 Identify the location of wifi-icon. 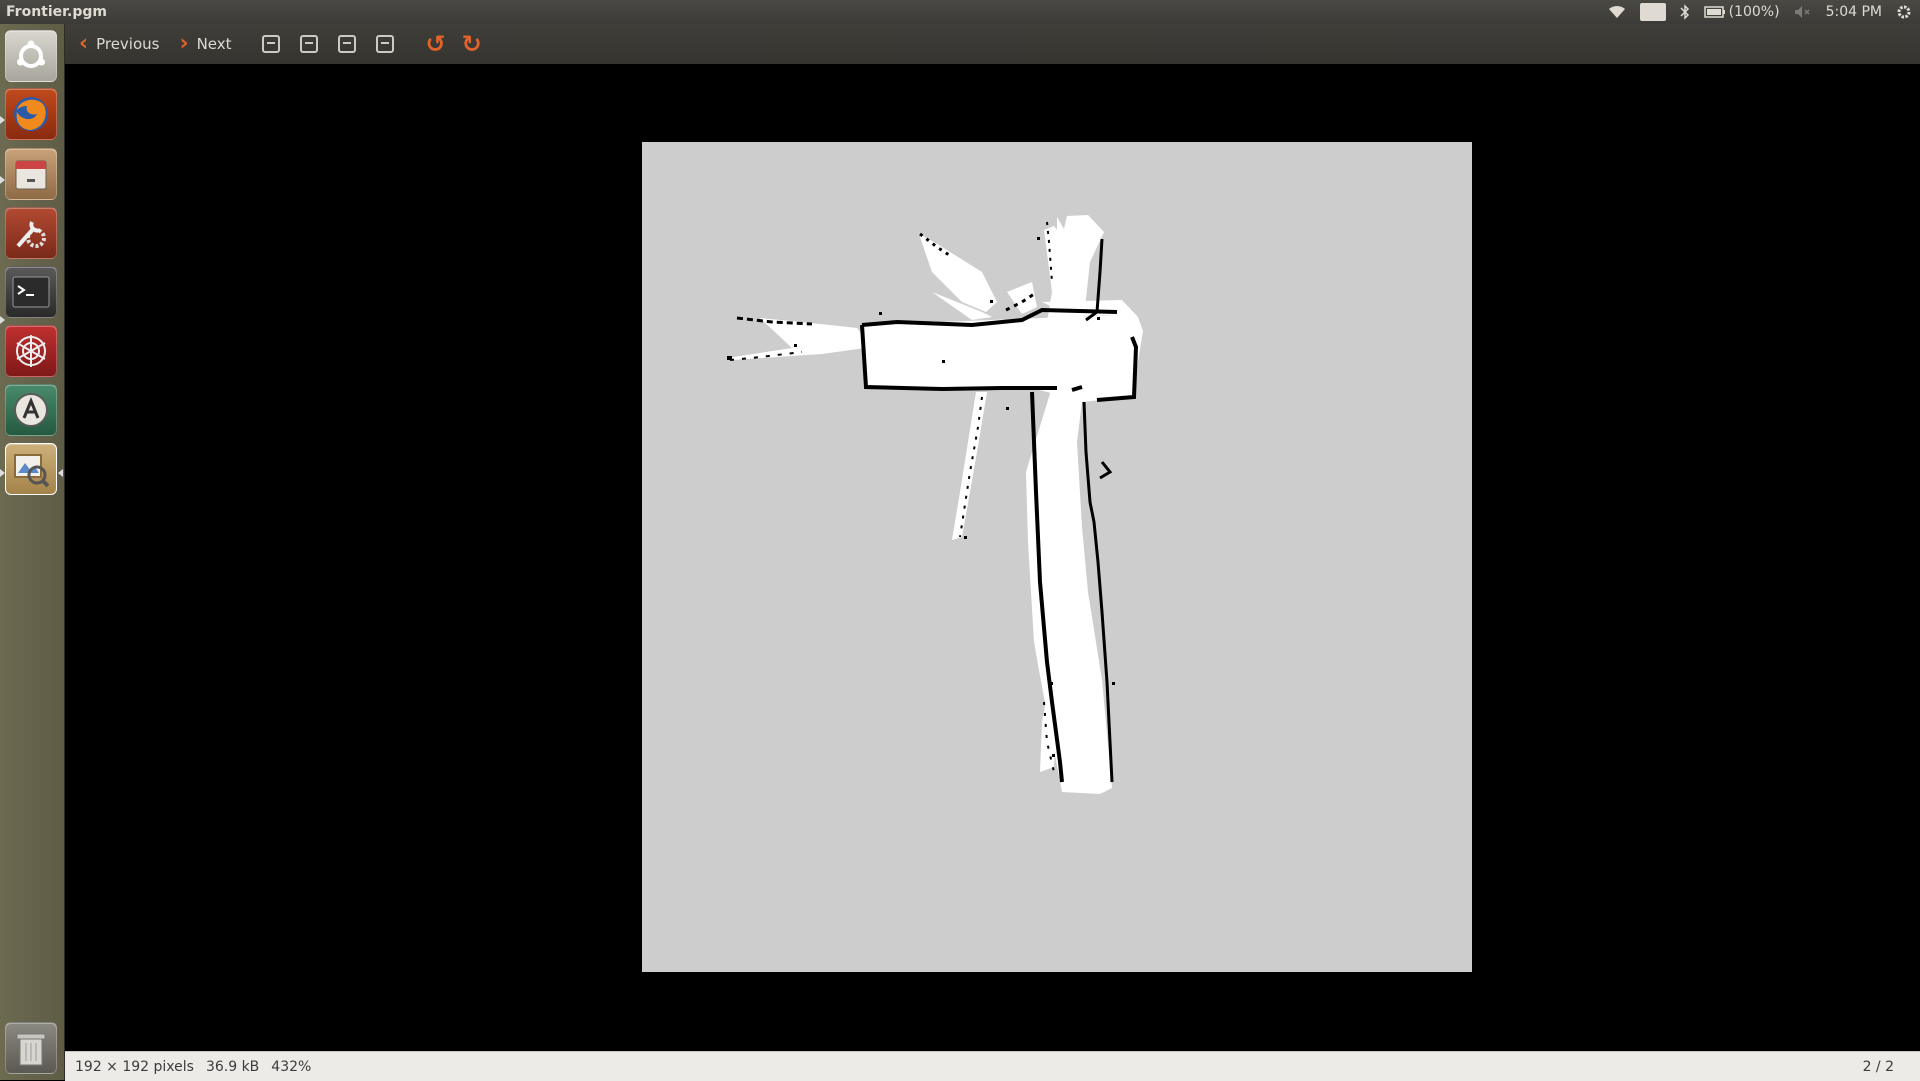
(1617, 12).